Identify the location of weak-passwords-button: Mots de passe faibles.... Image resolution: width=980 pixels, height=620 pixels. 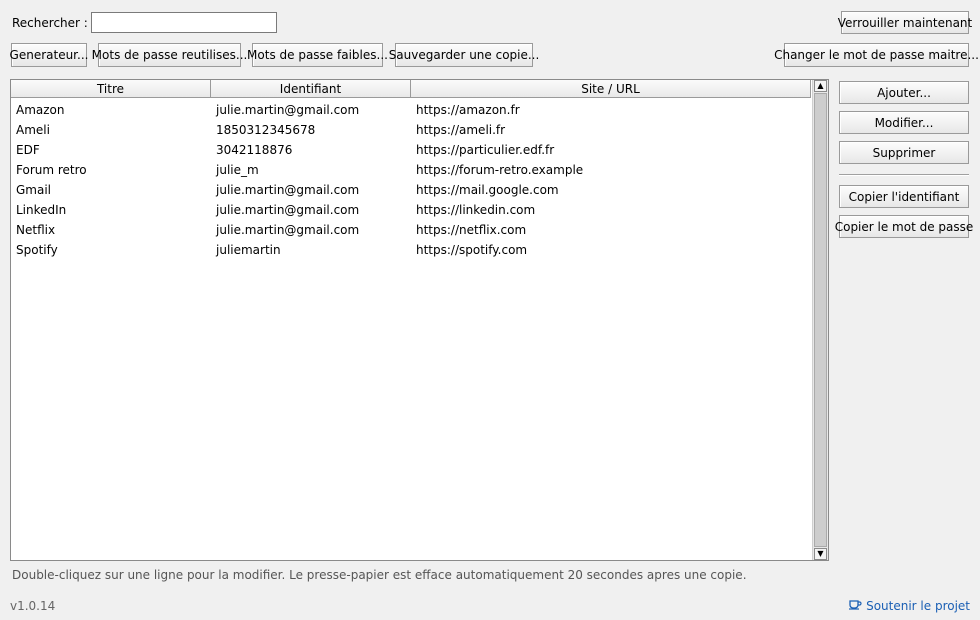
(317, 55).